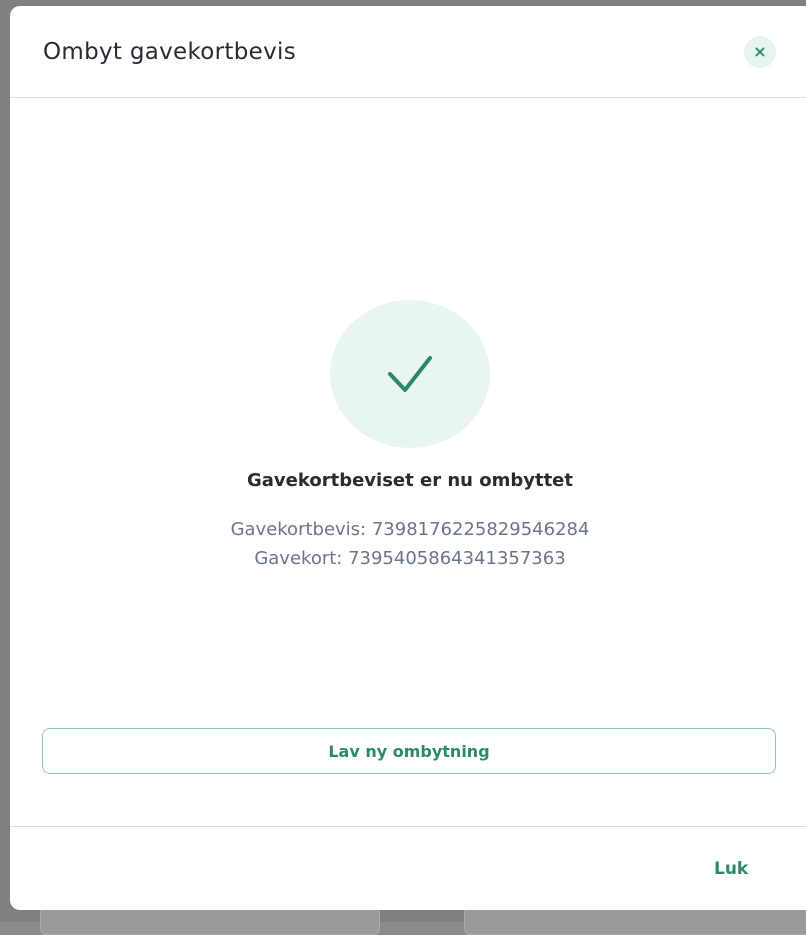 Image resolution: width=806 pixels, height=935 pixels. I want to click on new-exchange-button: Lav ny ombytning, so click(409, 751).